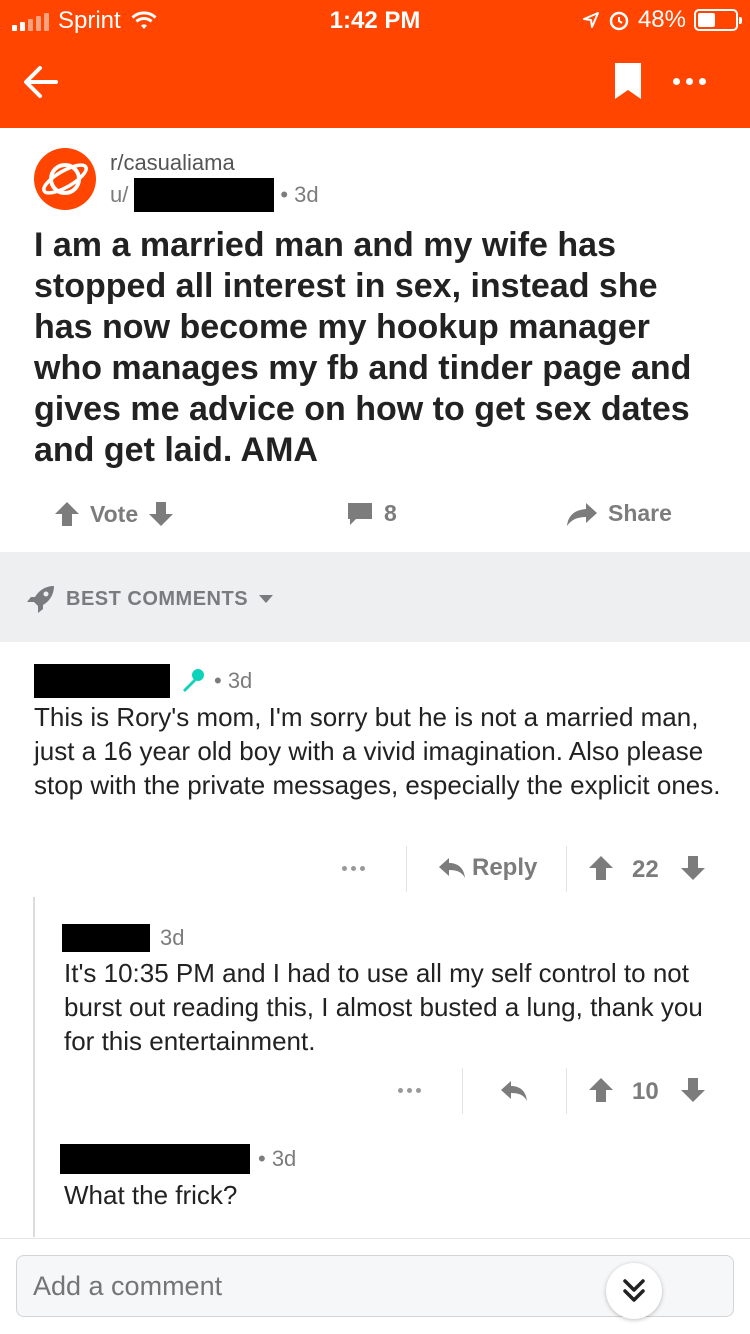 Image resolution: width=750 pixels, height=1334 pixels. Describe the element at coordinates (172, 937) in the screenshot. I see `comment-age: 3d` at that location.